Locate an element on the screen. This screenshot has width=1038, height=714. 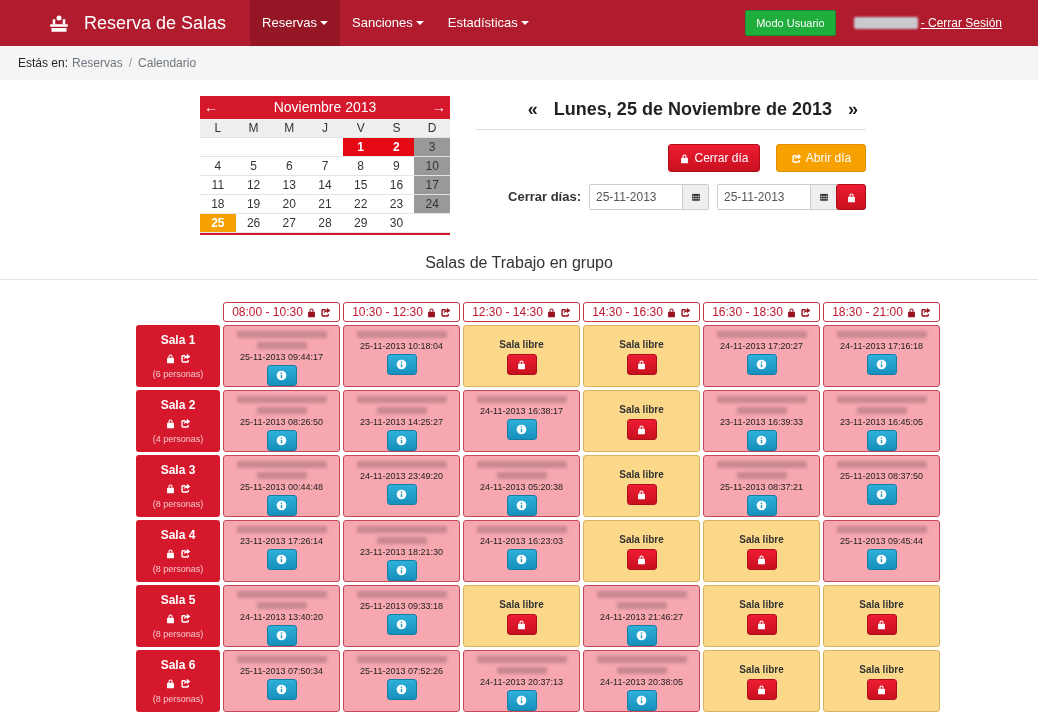
calendar-day: 4 is located at coordinates (218, 166).